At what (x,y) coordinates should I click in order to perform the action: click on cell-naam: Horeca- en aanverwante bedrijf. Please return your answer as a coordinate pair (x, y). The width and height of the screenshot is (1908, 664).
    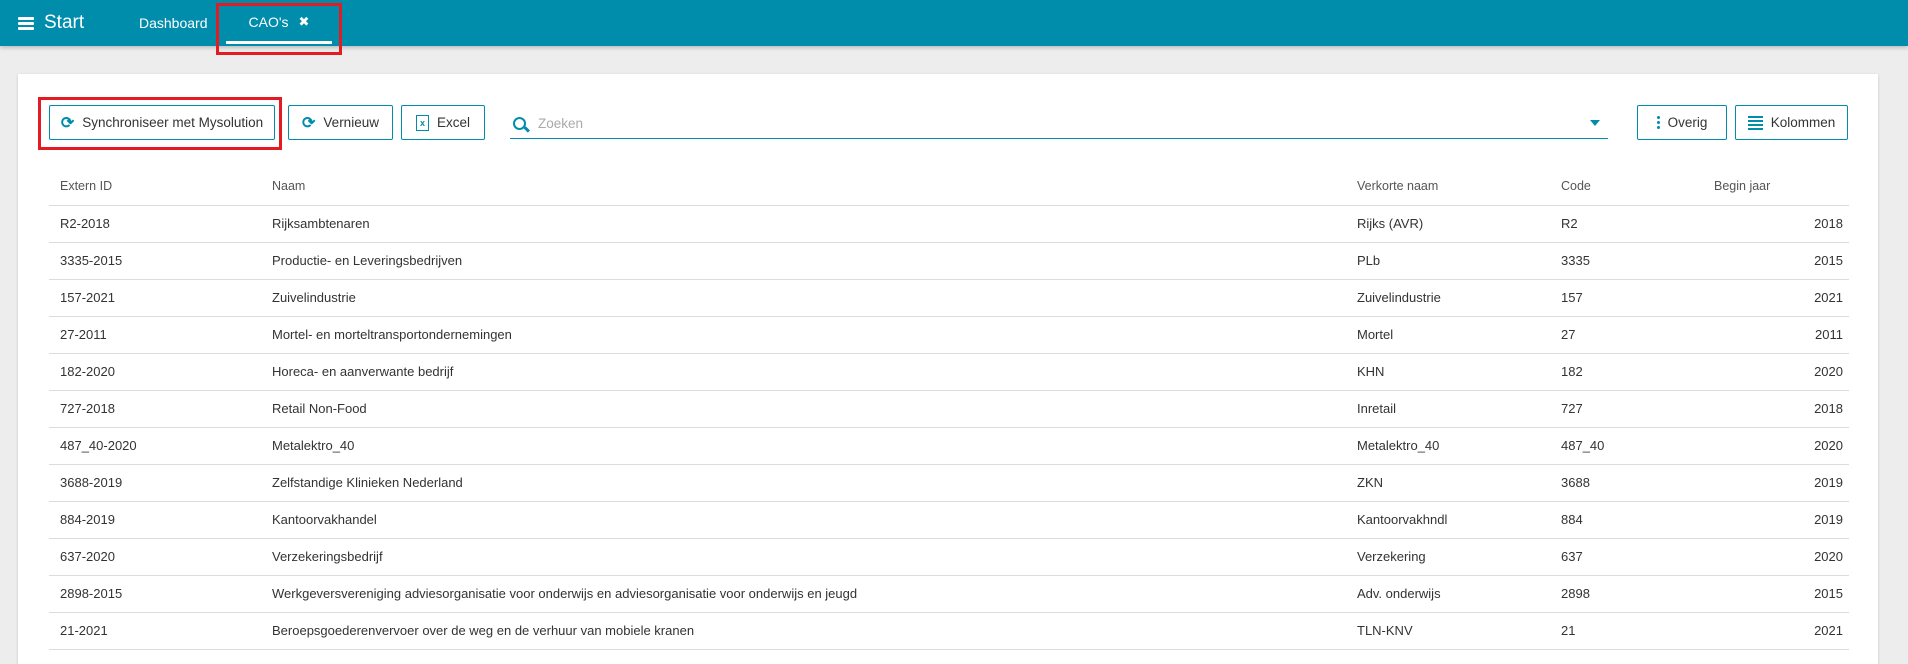
    Looking at the image, I should click on (363, 371).